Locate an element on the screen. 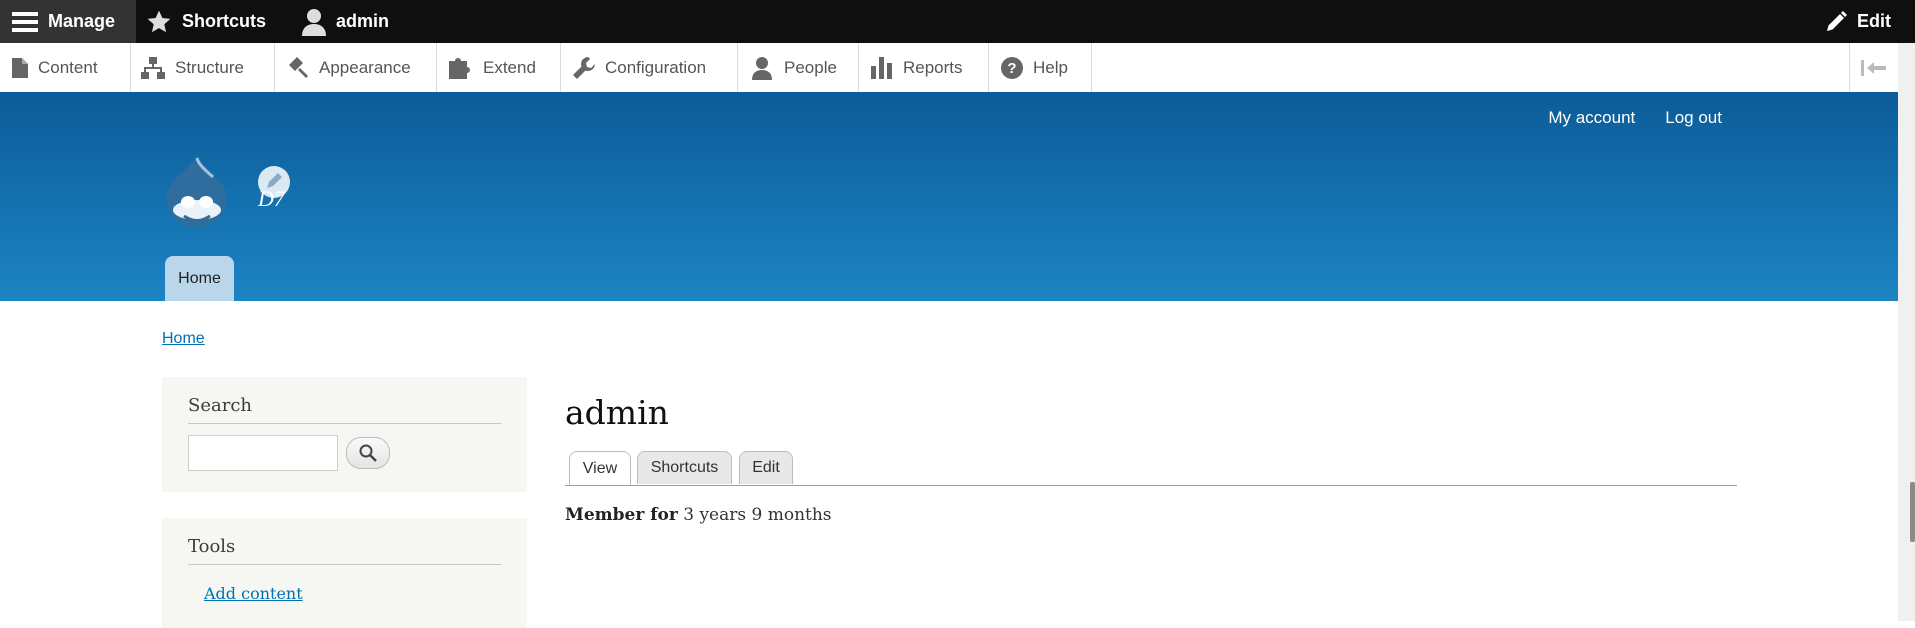  page-icon is located at coordinates (20, 67).